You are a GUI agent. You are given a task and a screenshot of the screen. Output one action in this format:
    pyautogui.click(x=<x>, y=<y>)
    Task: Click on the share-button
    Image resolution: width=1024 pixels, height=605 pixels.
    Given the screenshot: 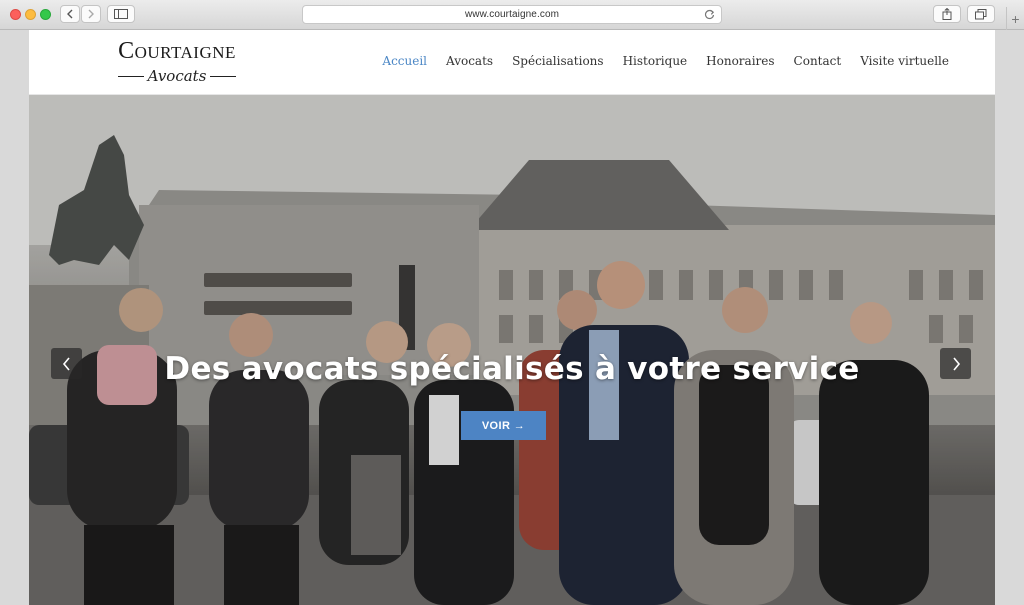 What is the action you would take?
    pyautogui.click(x=947, y=14)
    